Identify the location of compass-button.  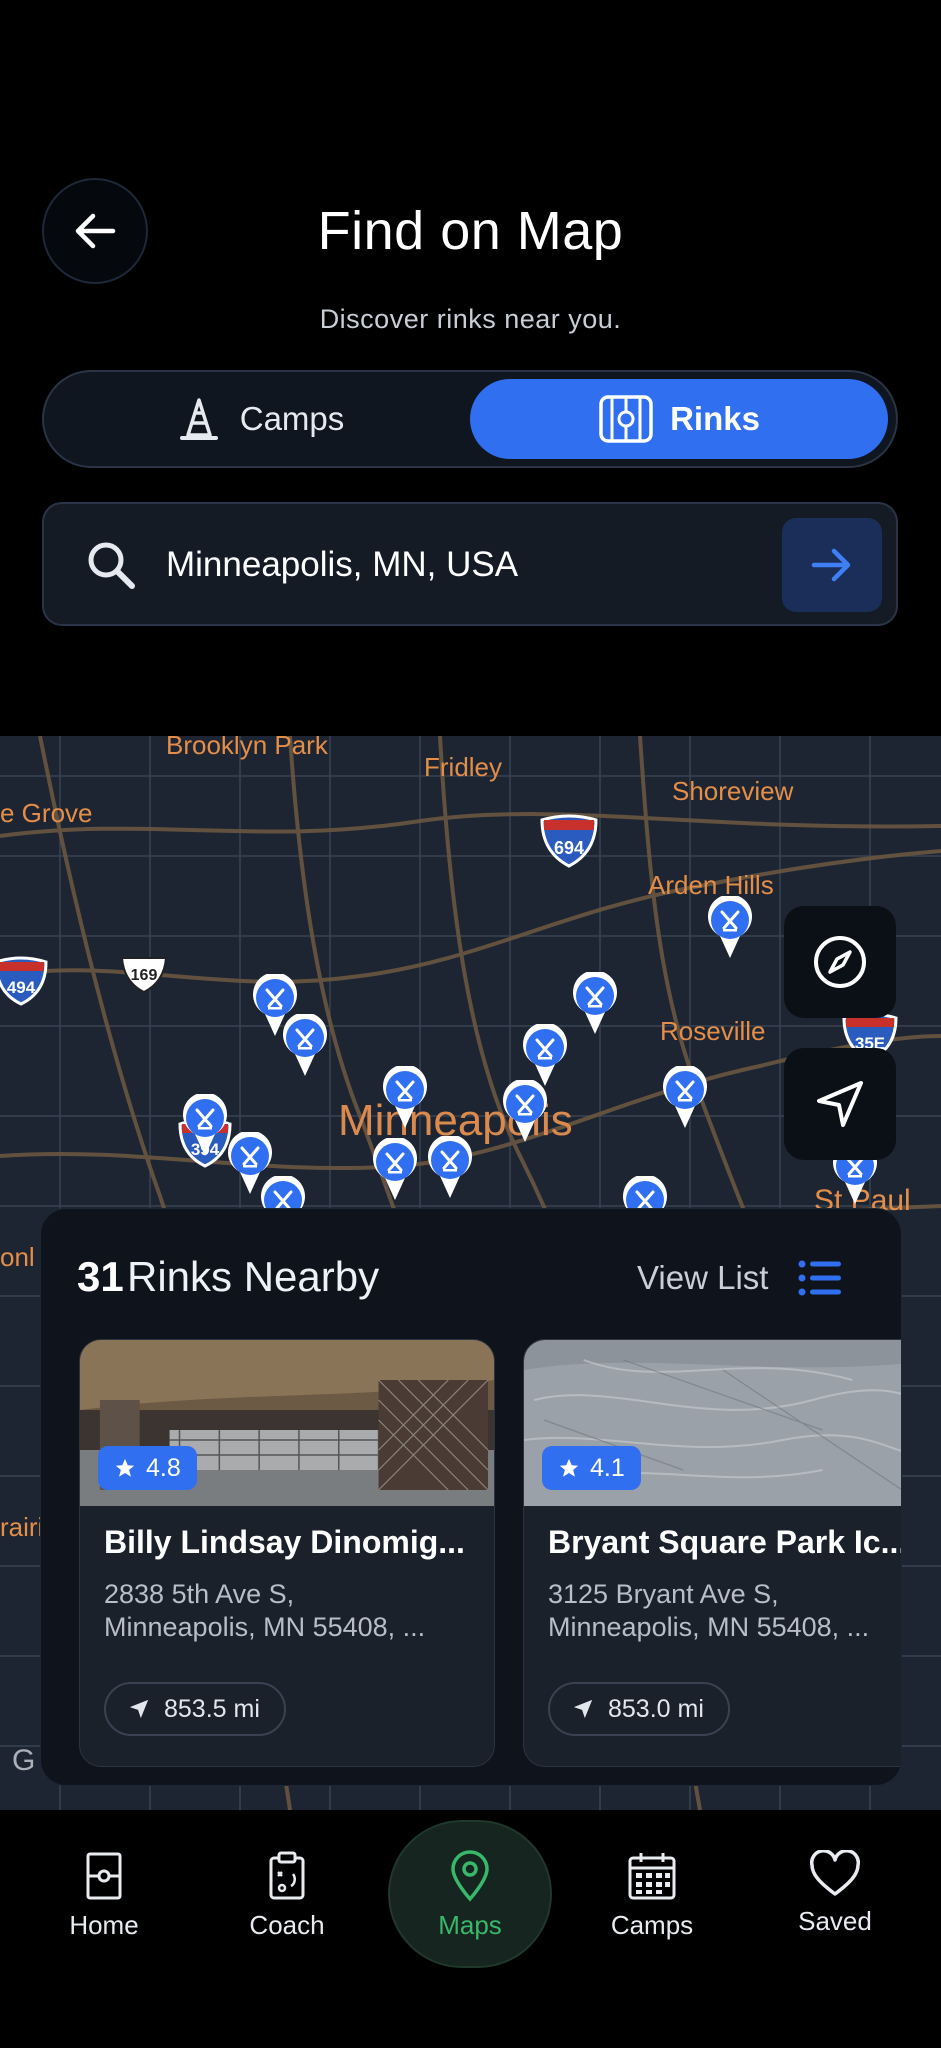
(840, 962).